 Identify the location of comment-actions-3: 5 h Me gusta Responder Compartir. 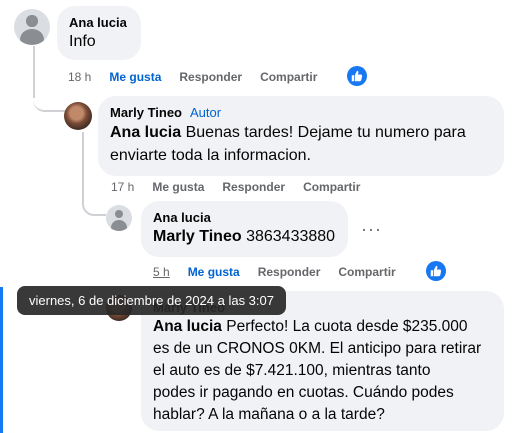
(283, 272).